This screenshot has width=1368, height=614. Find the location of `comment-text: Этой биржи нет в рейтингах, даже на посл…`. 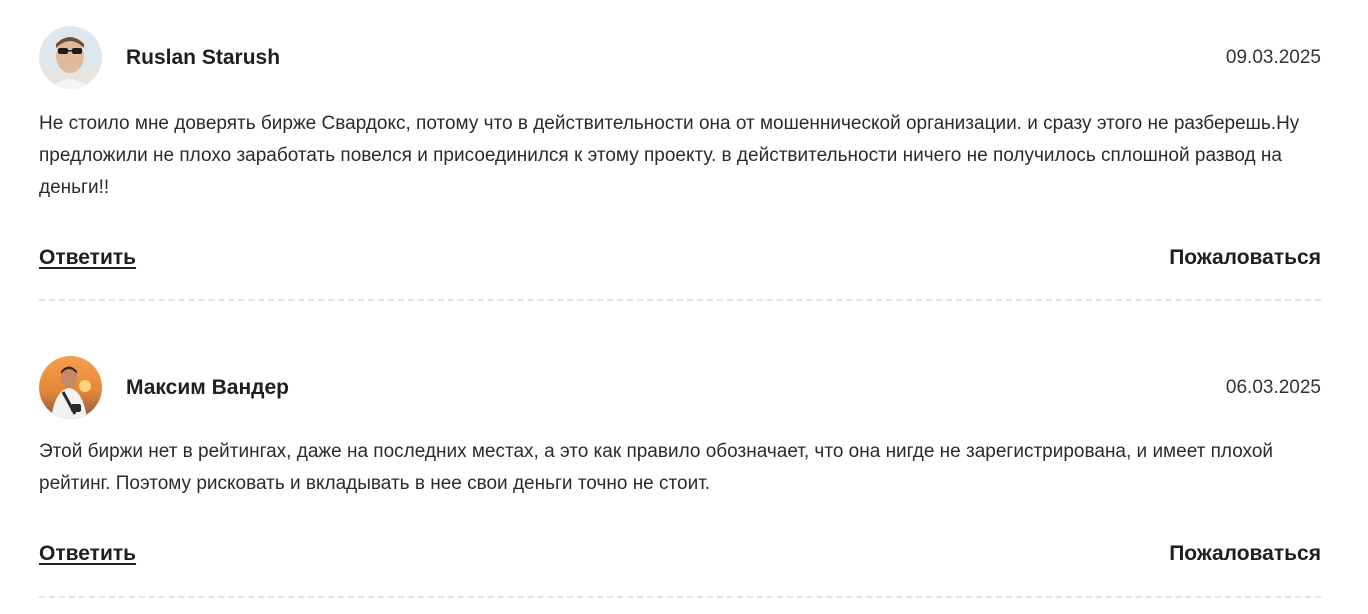

comment-text: Этой биржи нет в рейтингах, даже на посл… is located at coordinates (656, 467).